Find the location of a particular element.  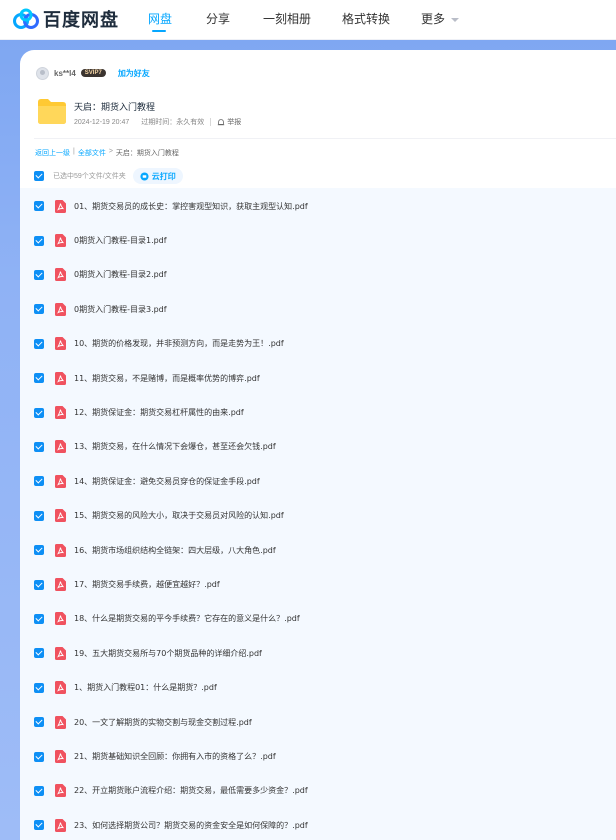

file-row: 12、期货保证金：期货交易杠杆属性的由来.pdf is located at coordinates (318, 412).